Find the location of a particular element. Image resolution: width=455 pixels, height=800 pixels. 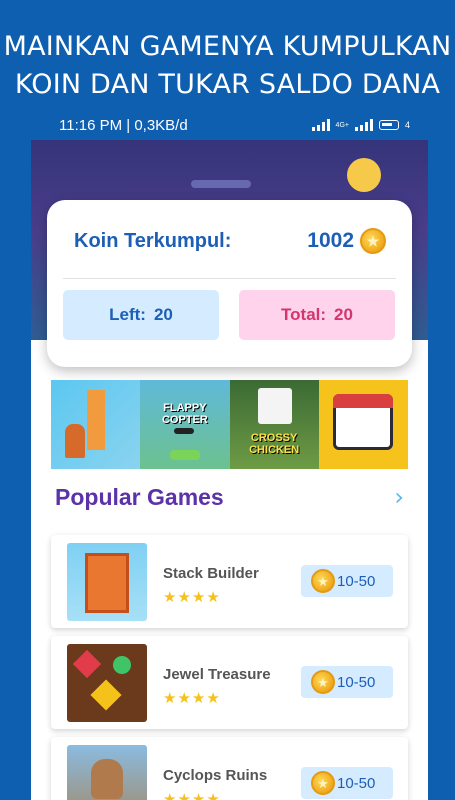

status-icons: 4G+ 4 is located at coordinates (360, 125).